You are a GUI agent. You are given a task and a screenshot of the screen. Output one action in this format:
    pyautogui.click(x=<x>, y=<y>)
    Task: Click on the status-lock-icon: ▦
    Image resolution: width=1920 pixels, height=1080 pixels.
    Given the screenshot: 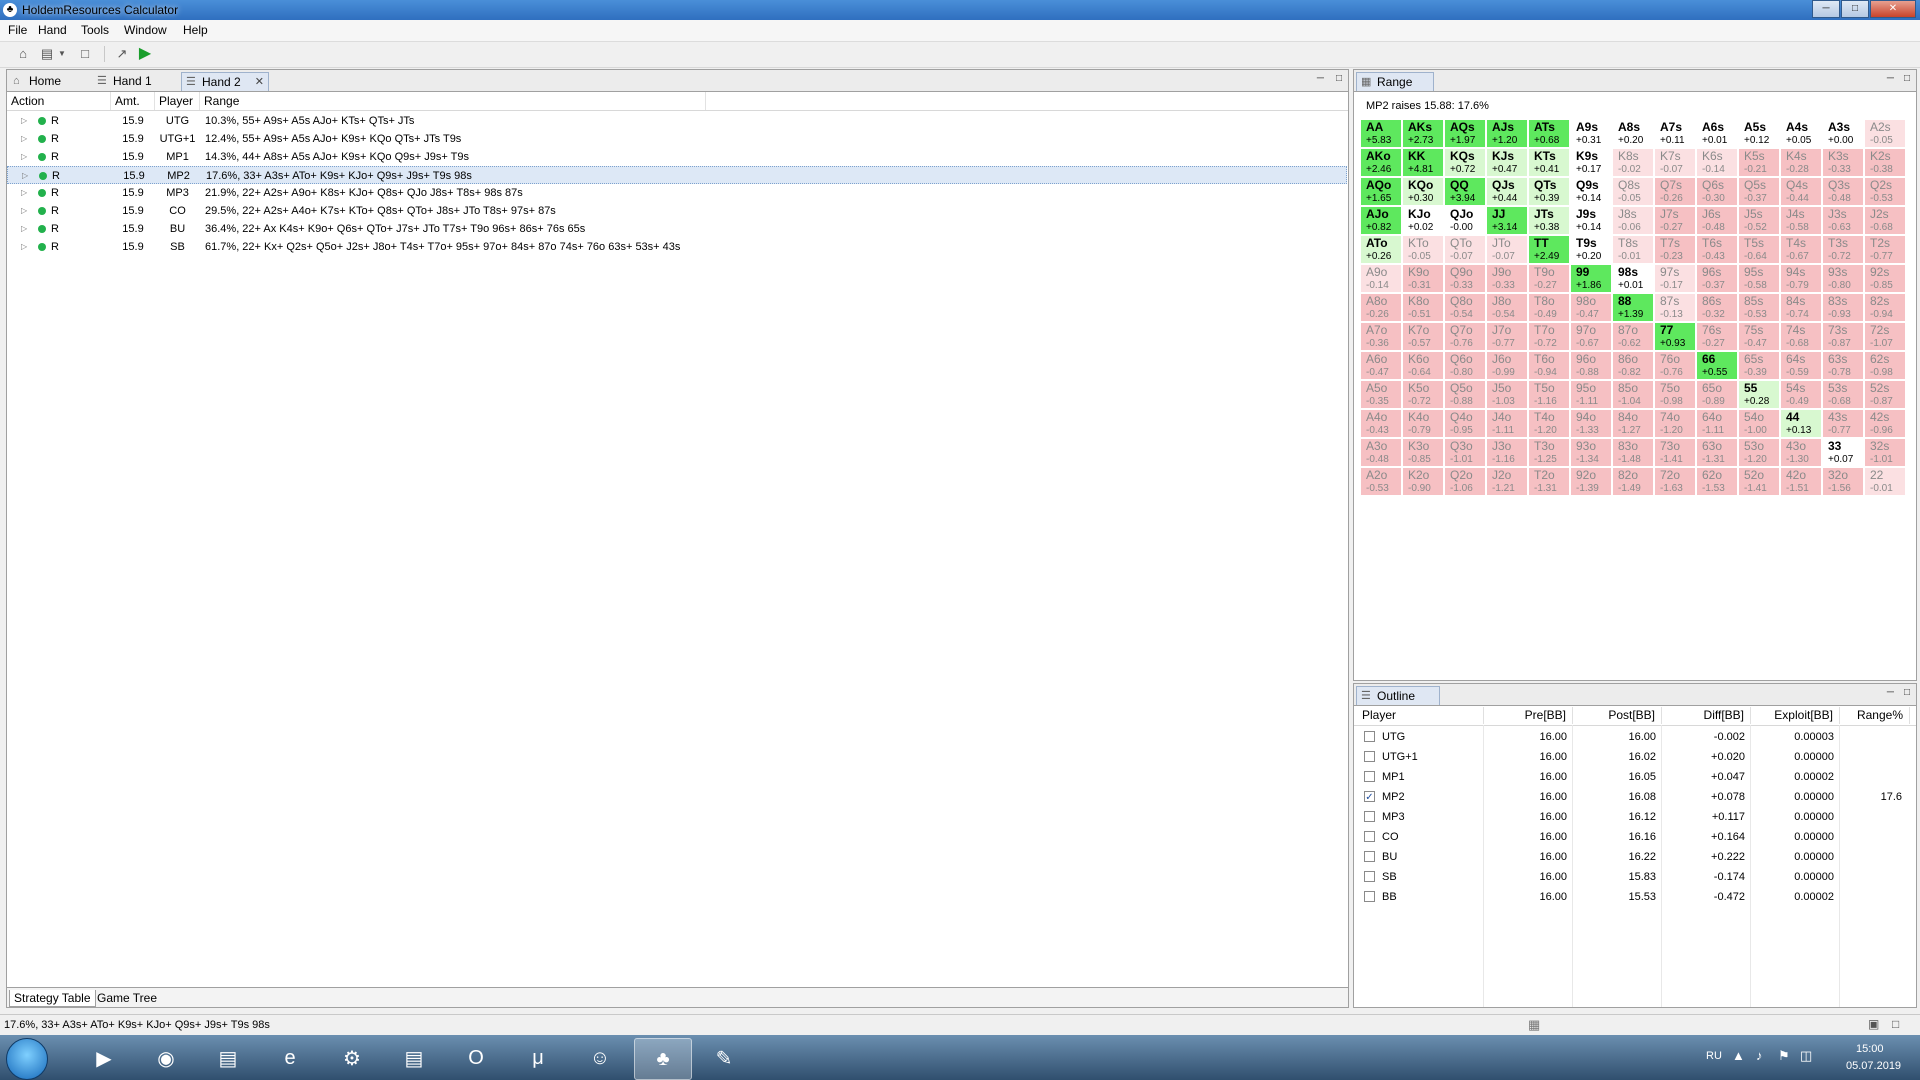 What is the action you would take?
    pyautogui.click(x=1534, y=1025)
    